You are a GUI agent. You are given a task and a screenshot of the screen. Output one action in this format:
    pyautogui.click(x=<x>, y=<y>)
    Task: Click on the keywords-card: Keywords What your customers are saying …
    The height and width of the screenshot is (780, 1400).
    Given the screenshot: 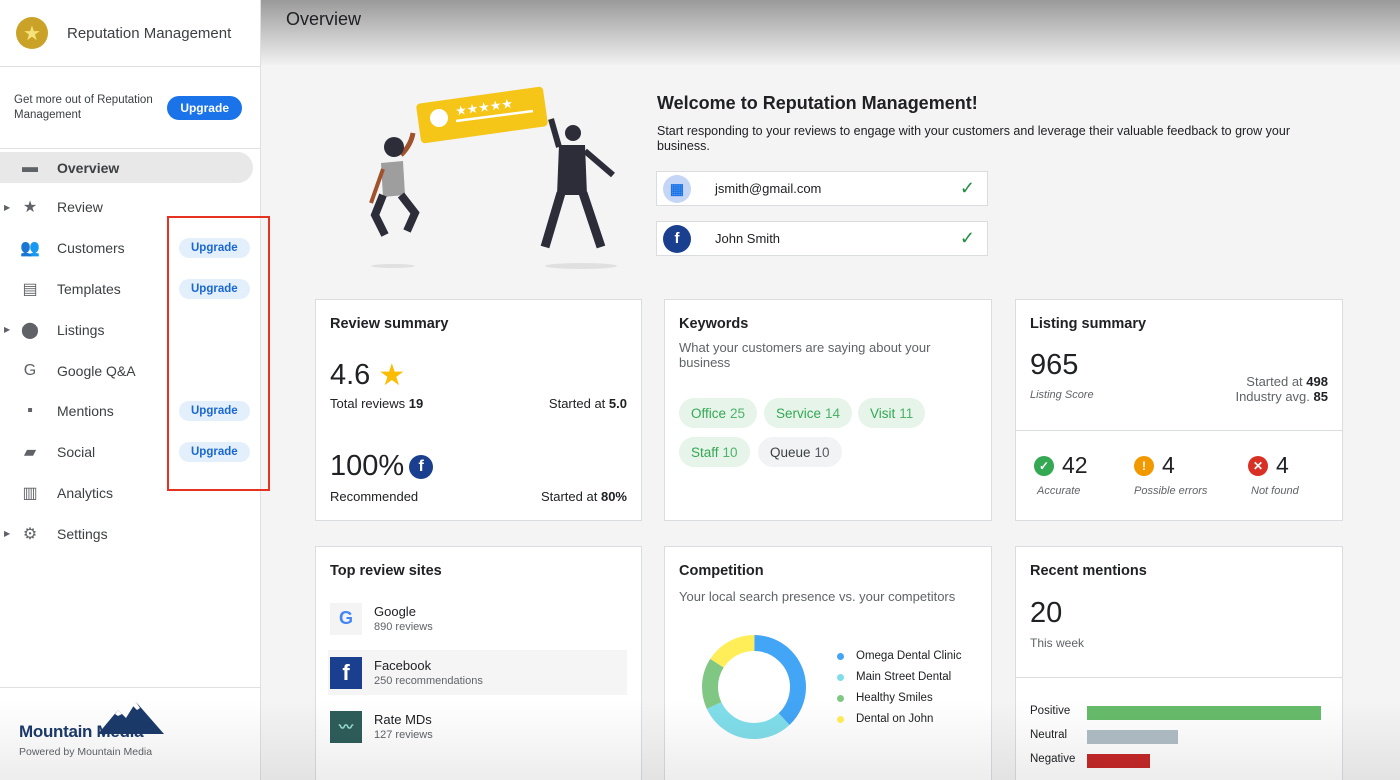 What is the action you would take?
    pyautogui.click(x=828, y=410)
    